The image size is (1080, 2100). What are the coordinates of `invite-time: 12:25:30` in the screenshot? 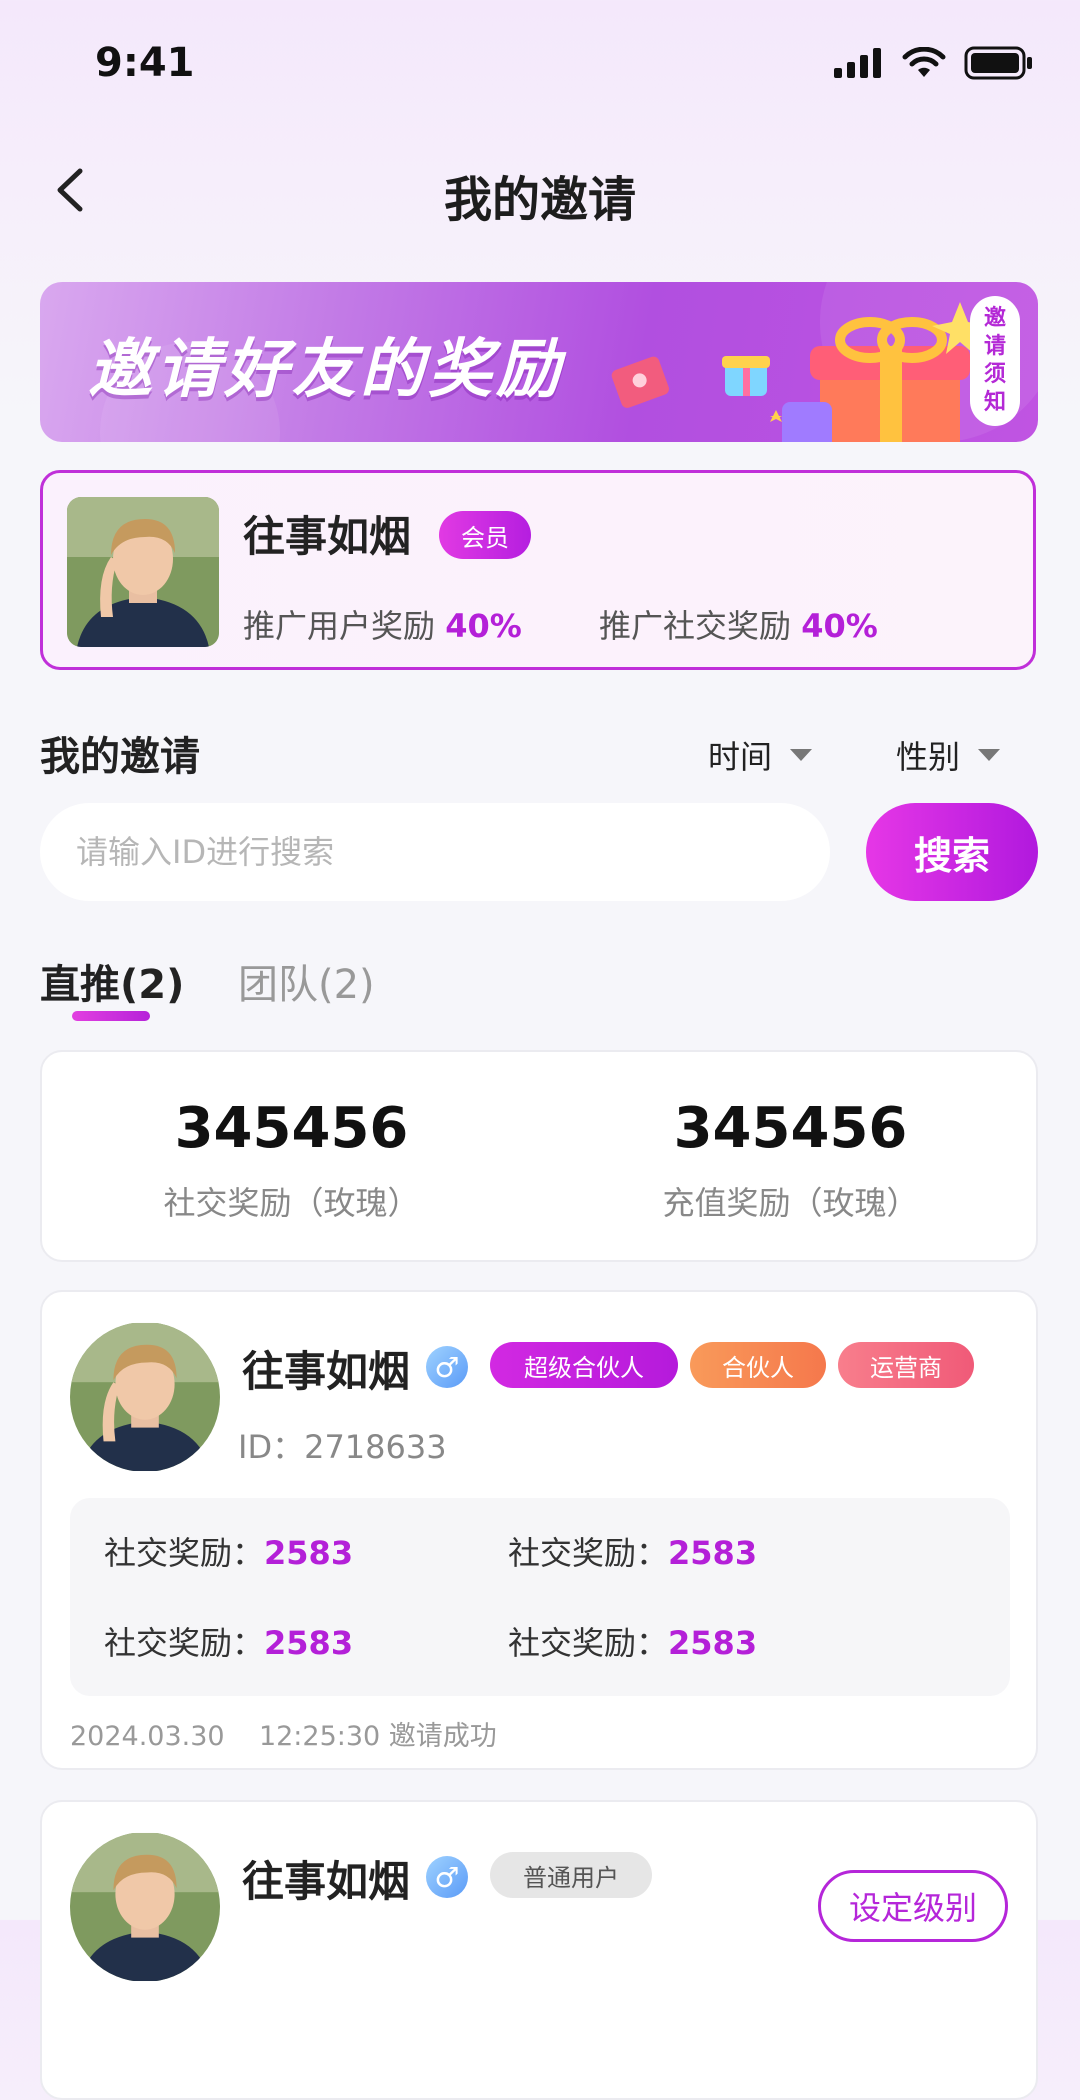 It's located at (319, 1736).